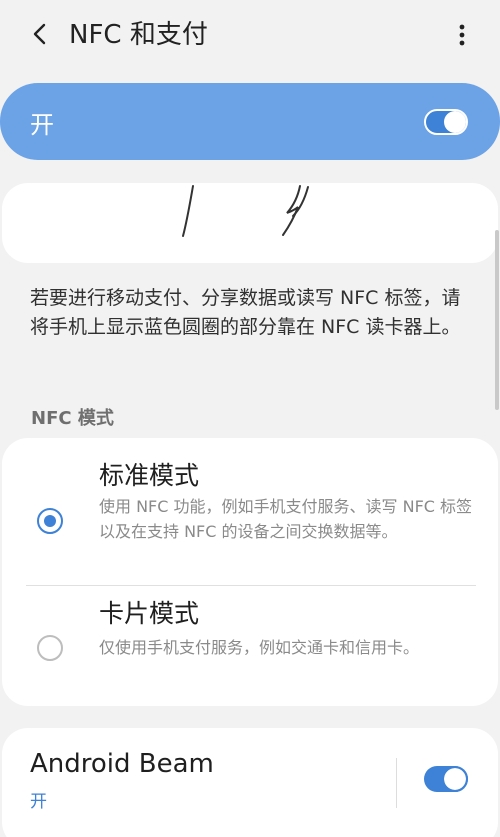 This screenshot has width=500, height=837. Describe the element at coordinates (50, 521) in the screenshot. I see `radio-selected` at that location.